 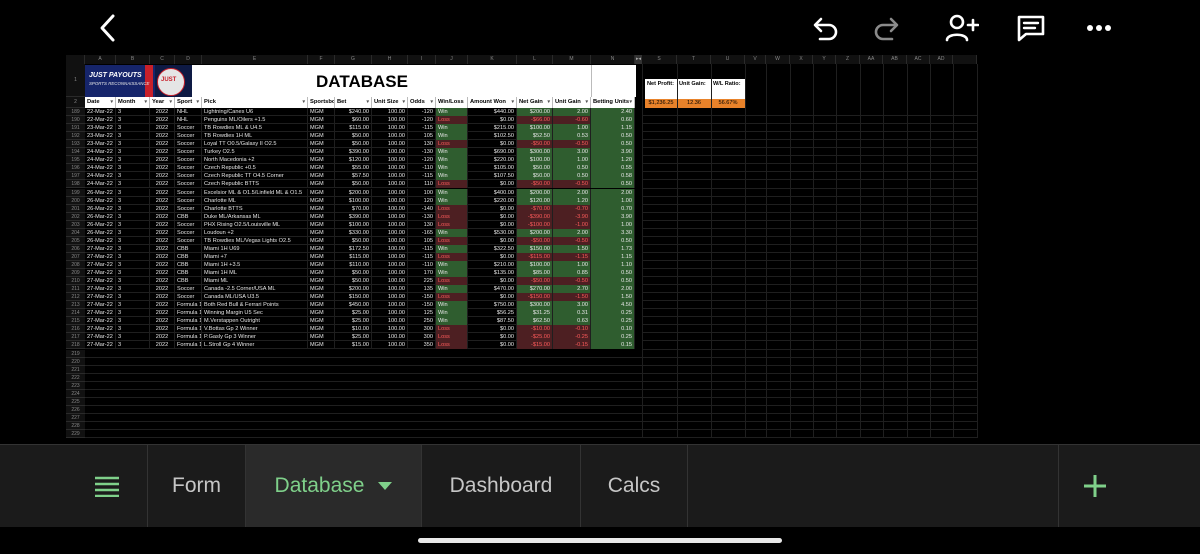 What do you see at coordinates (100, 102) in the screenshot?
I see `column-title-date: Date ▾` at bounding box center [100, 102].